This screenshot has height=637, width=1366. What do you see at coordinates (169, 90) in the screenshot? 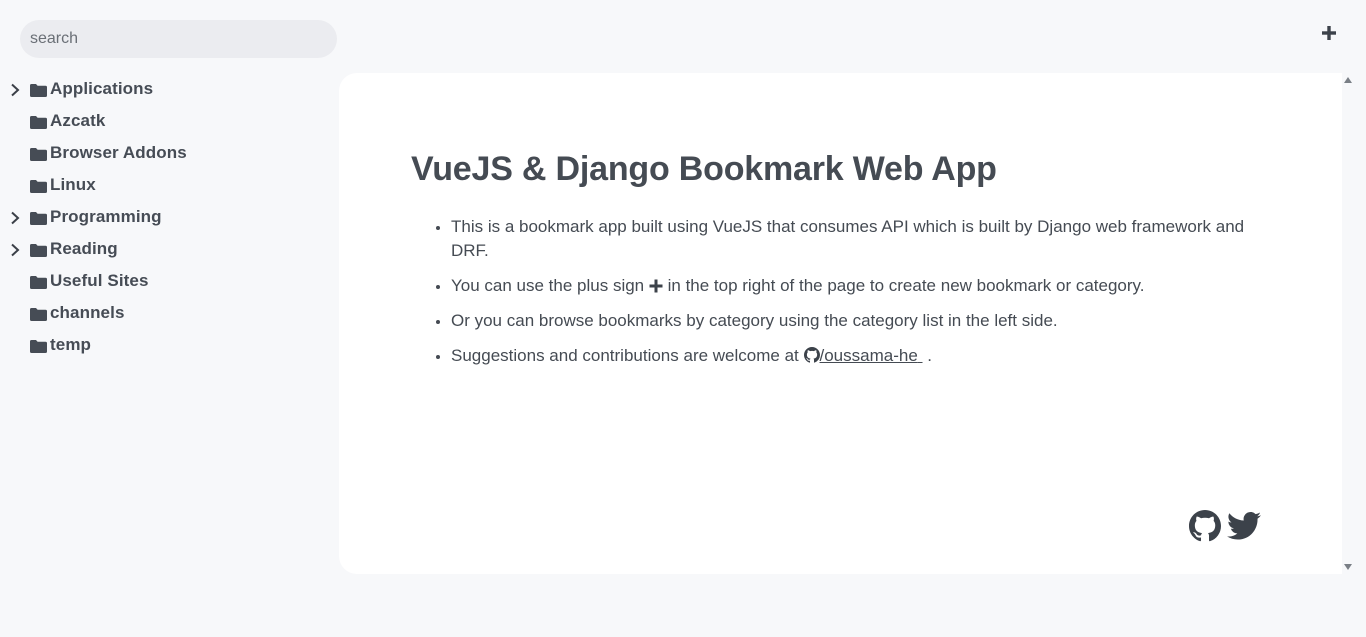
I see `sidebar-item-applications: Applications` at bounding box center [169, 90].